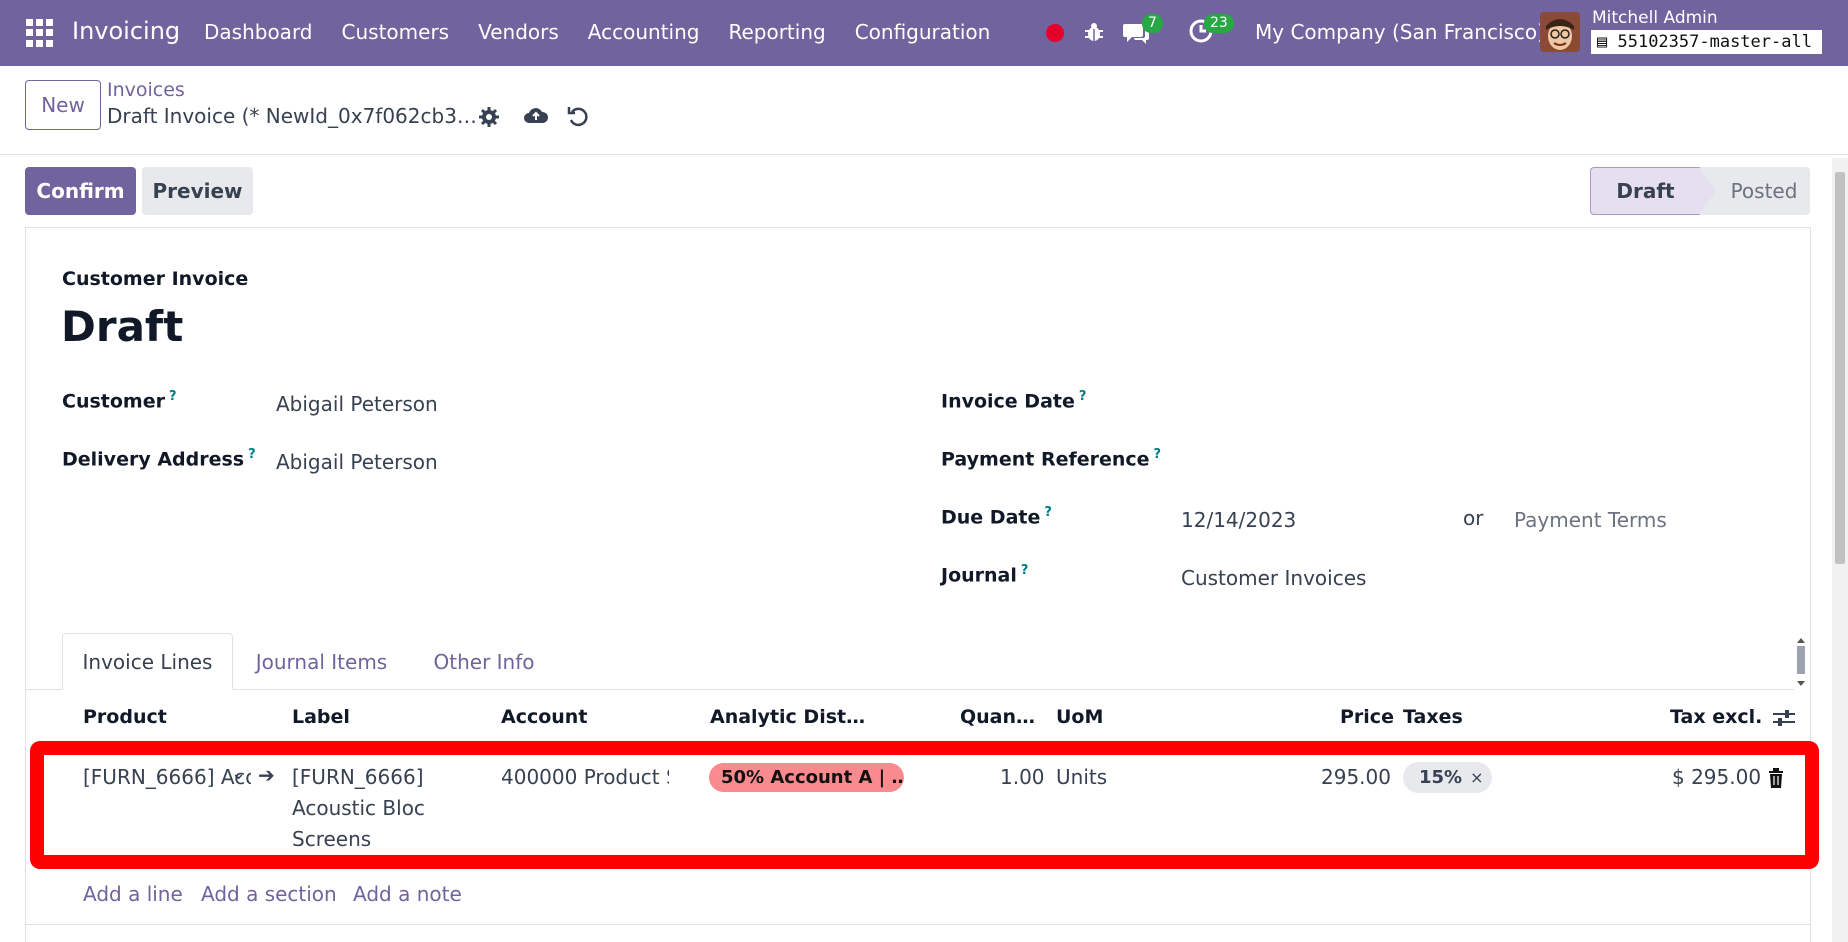 This screenshot has width=1848, height=942. What do you see at coordinates (1560, 32) in the screenshot?
I see `user-avatar` at bounding box center [1560, 32].